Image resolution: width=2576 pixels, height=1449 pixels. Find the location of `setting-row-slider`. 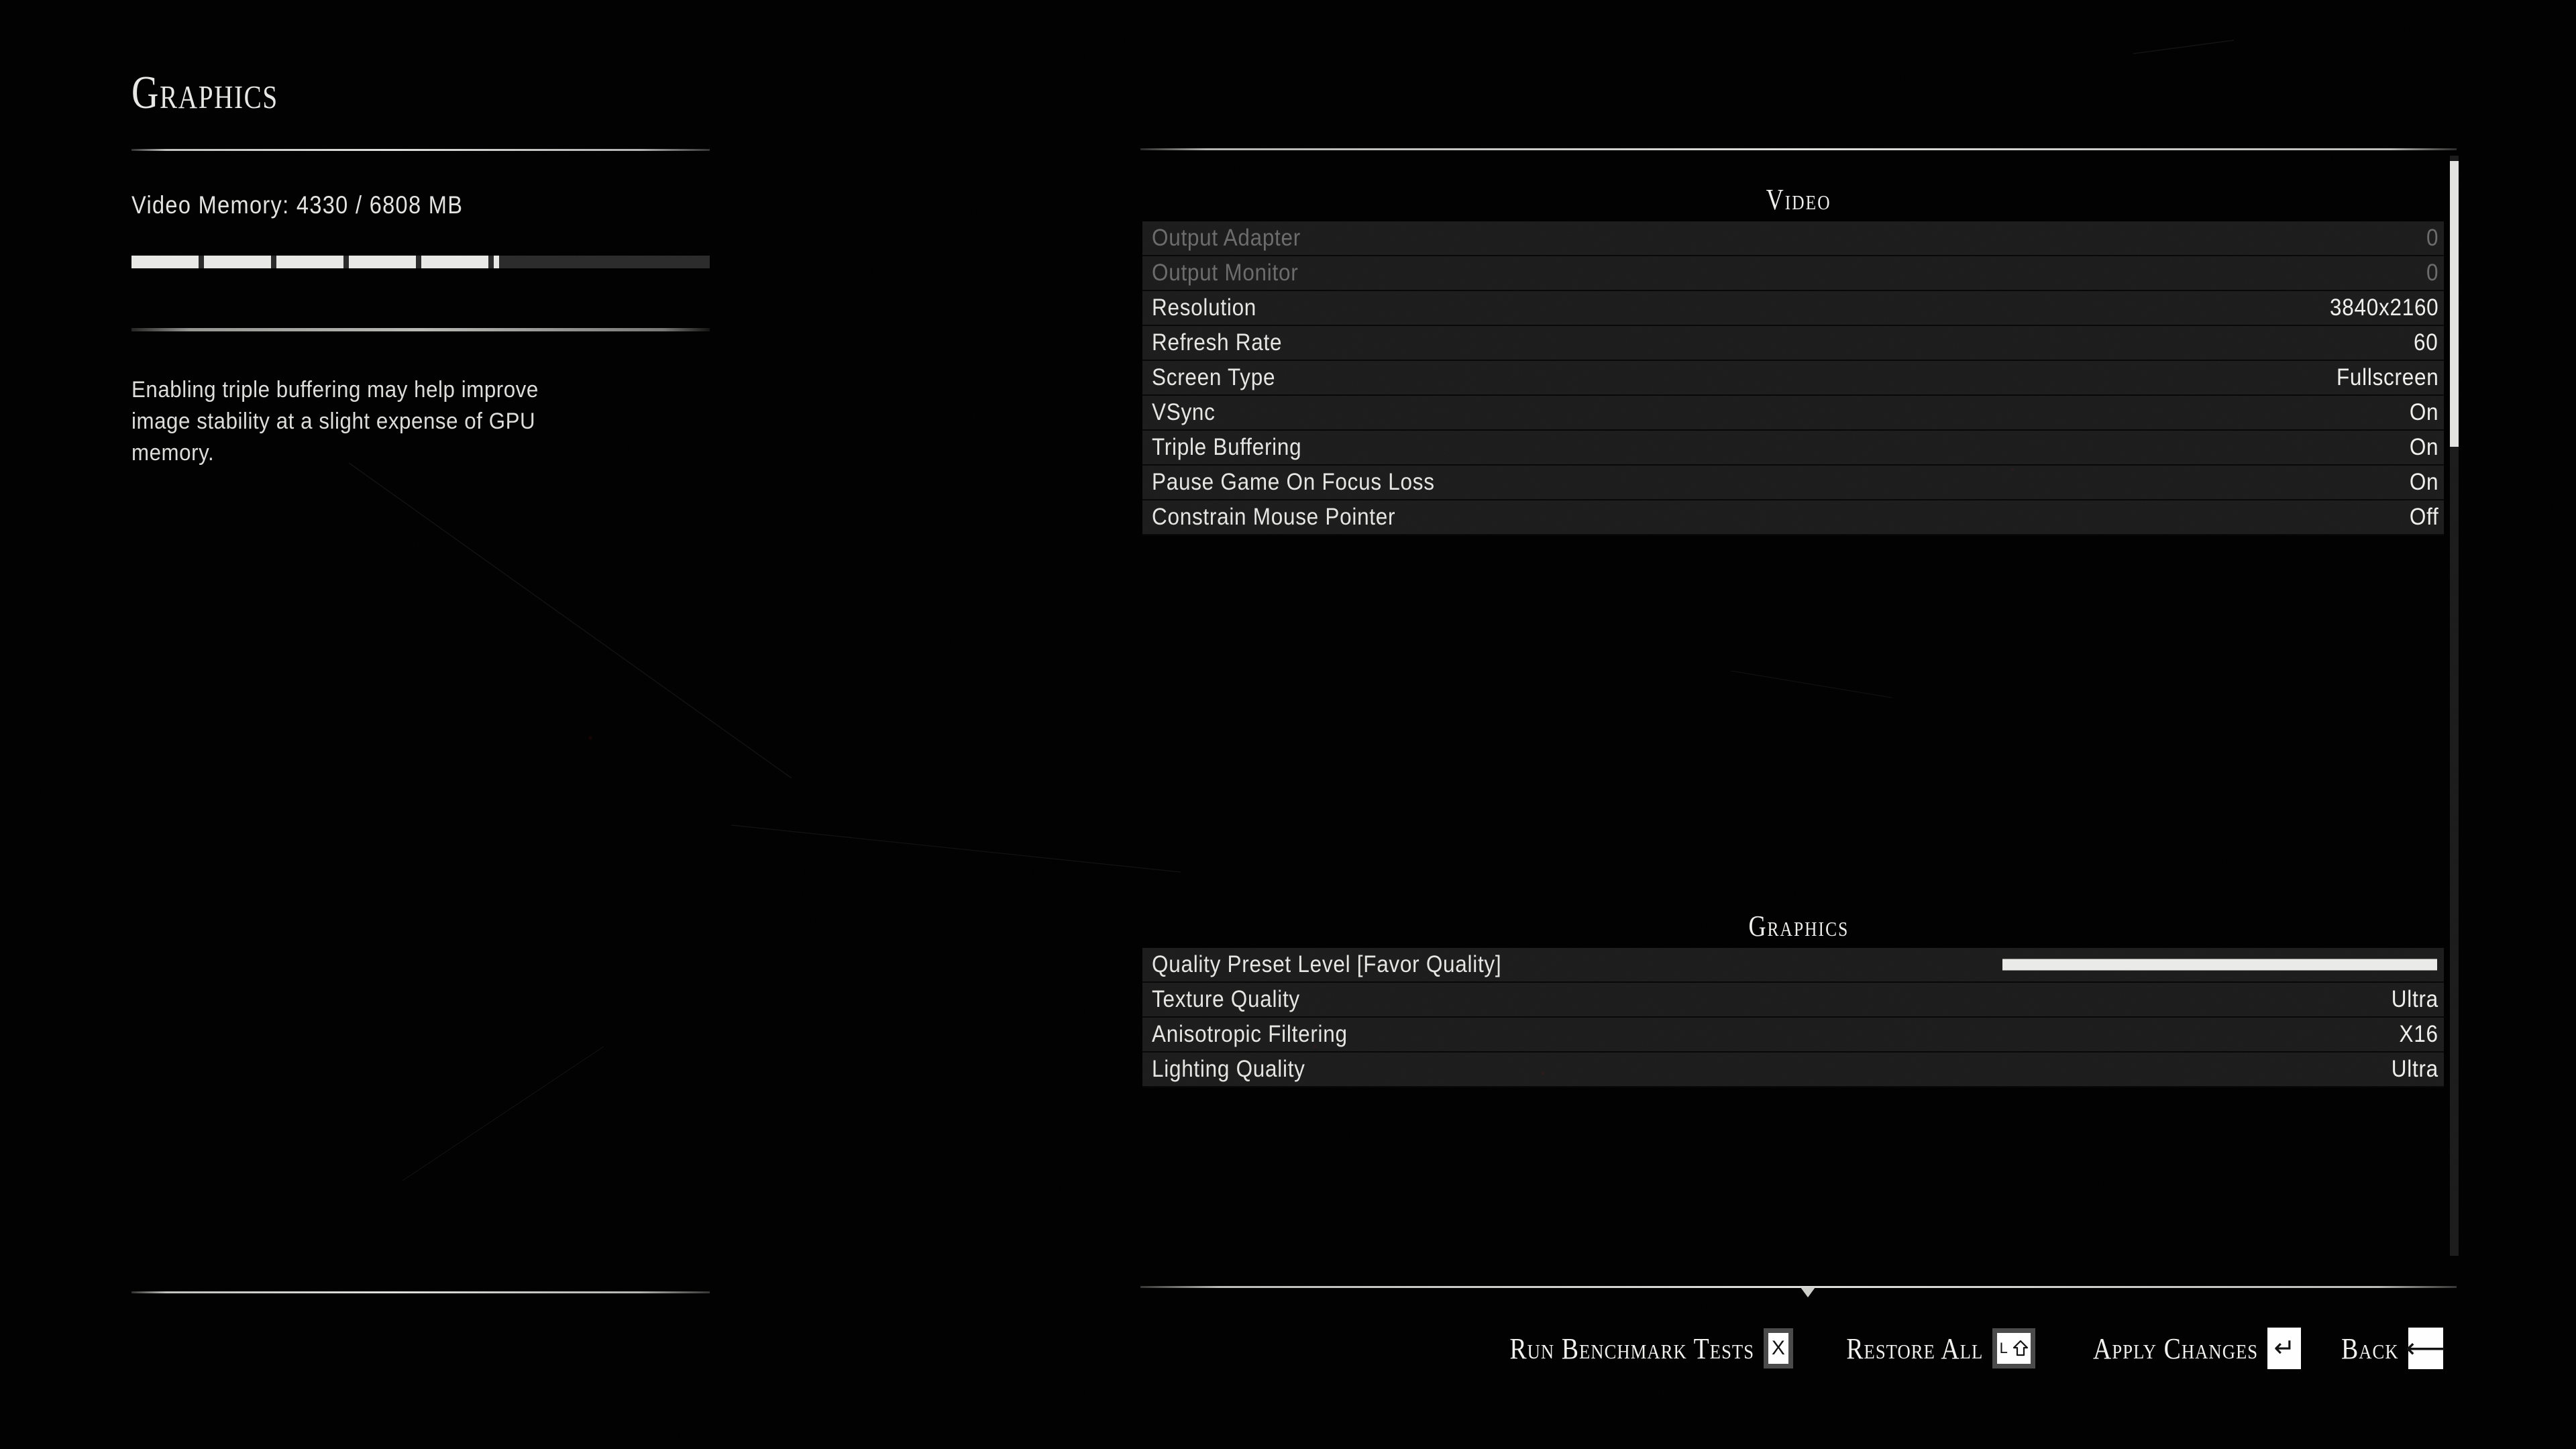

setting-row-slider is located at coordinates (2219, 965).